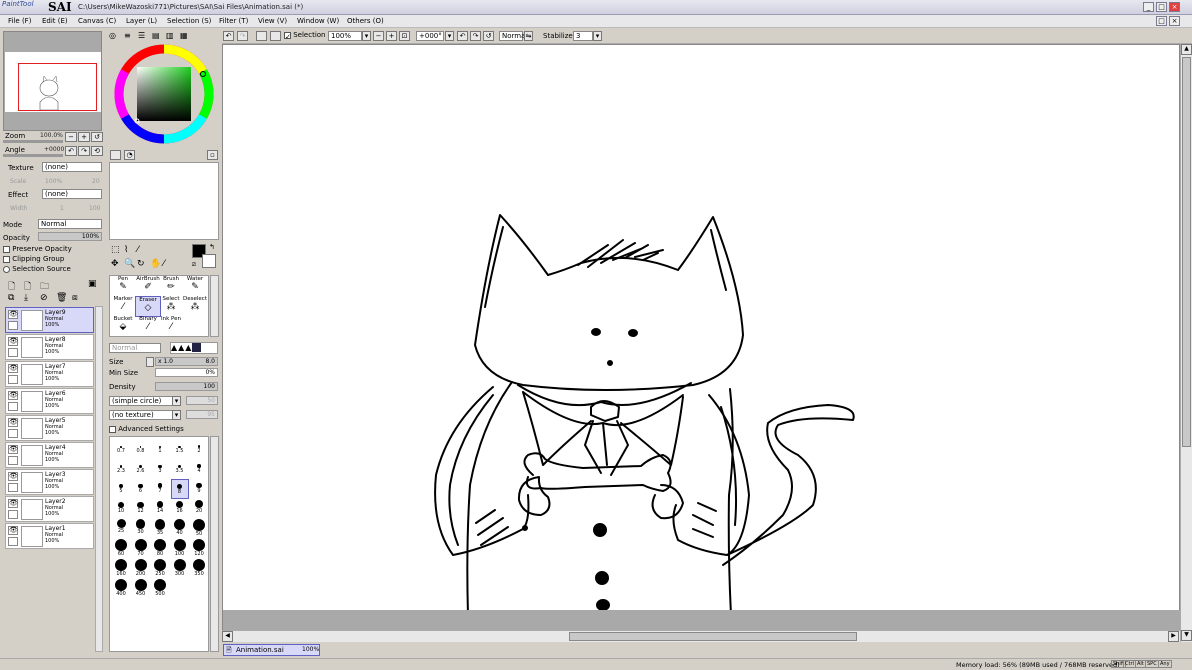 Image resolution: width=1192 pixels, height=670 pixels. Describe the element at coordinates (233, 21) in the screenshot. I see `menu-filter: Filter (T)` at that location.